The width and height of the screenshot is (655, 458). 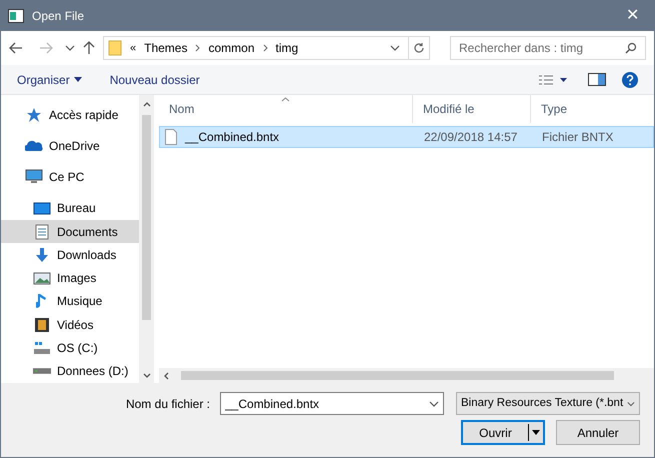 What do you see at coordinates (472, 109) in the screenshot?
I see `column-header: Modifié le` at bounding box center [472, 109].